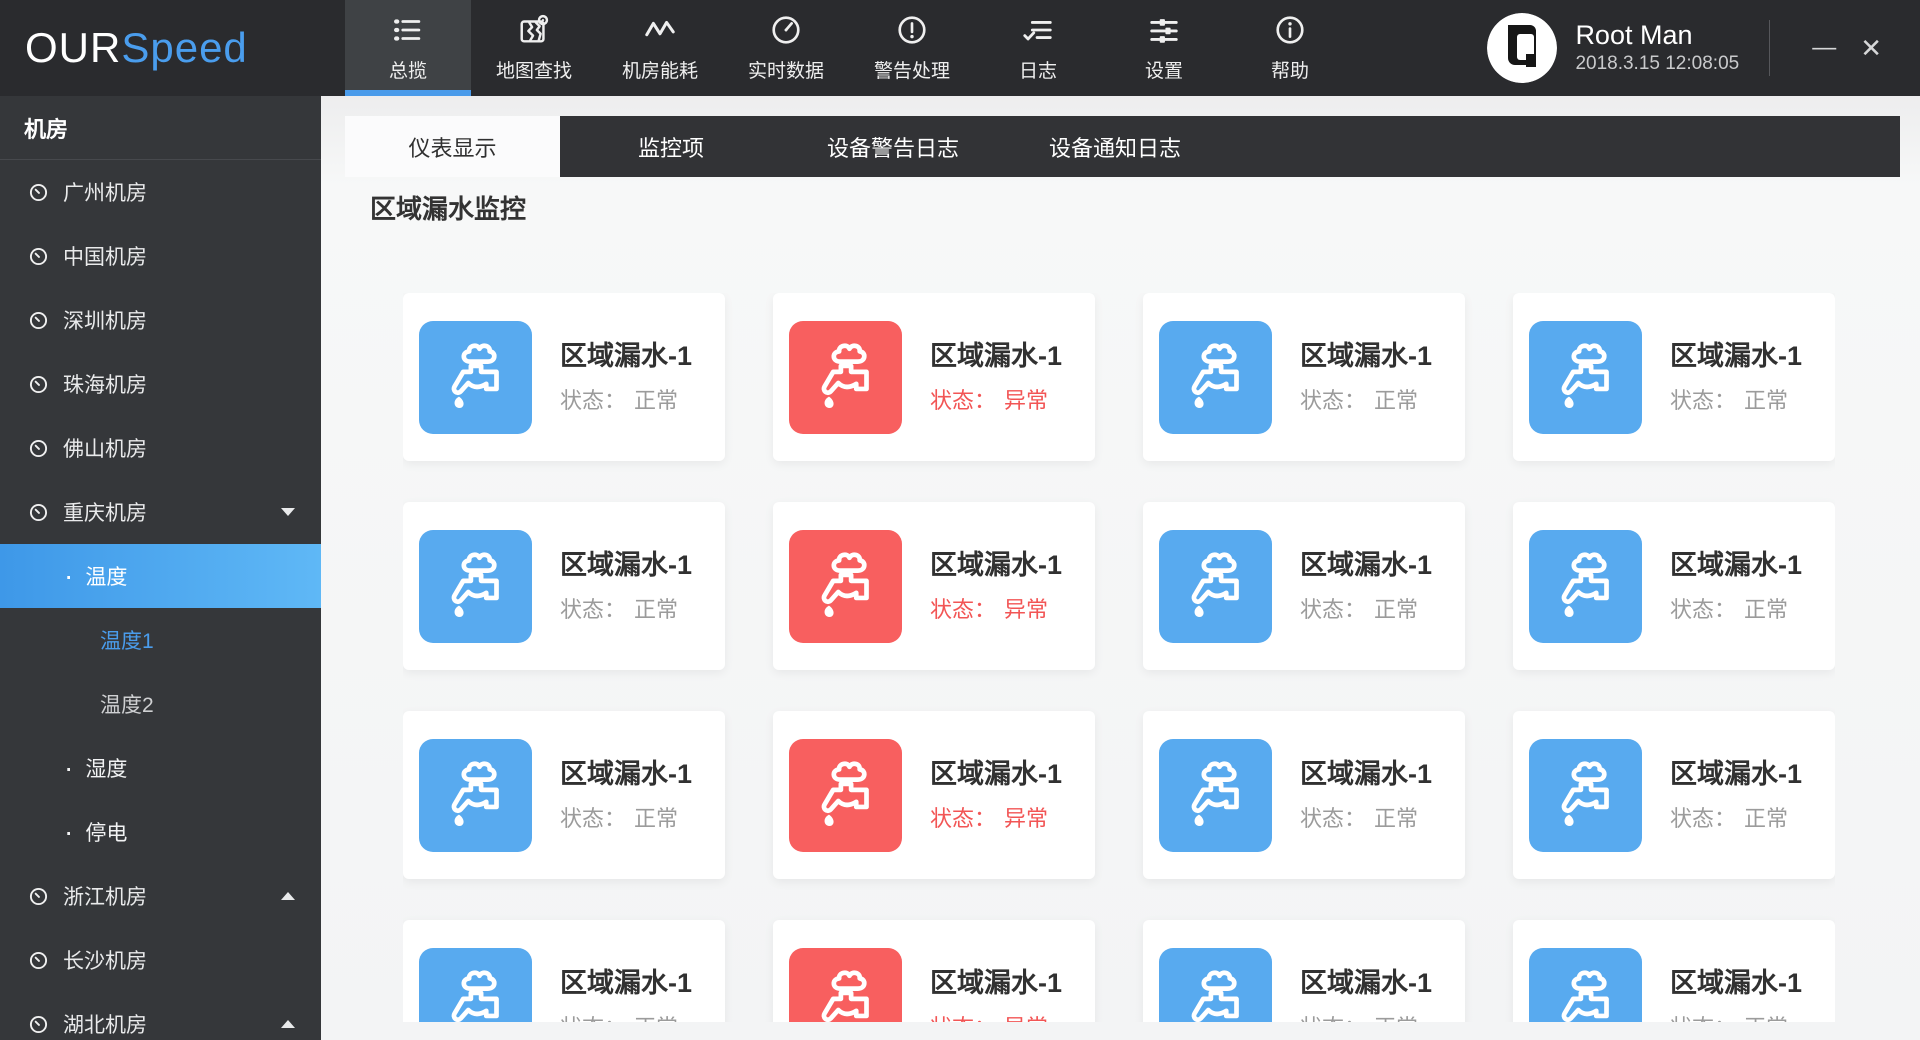 Image resolution: width=1920 pixels, height=1040 pixels. I want to click on sidebar-item-zhongguo: 中国机房, so click(160, 256).